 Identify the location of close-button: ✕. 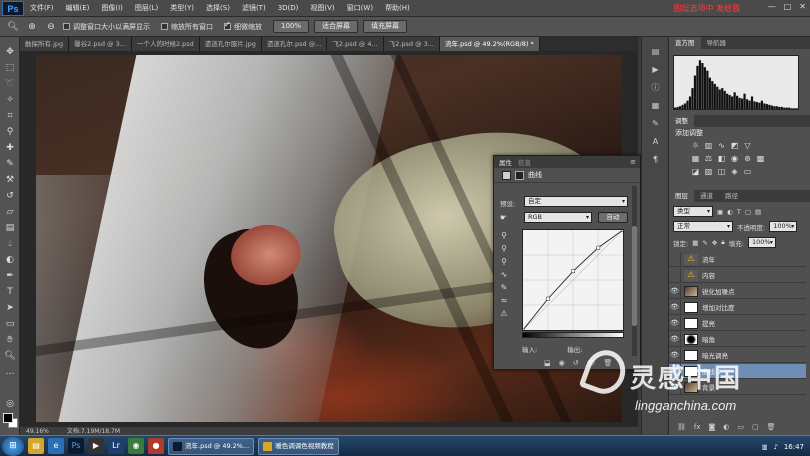
(802, 6).